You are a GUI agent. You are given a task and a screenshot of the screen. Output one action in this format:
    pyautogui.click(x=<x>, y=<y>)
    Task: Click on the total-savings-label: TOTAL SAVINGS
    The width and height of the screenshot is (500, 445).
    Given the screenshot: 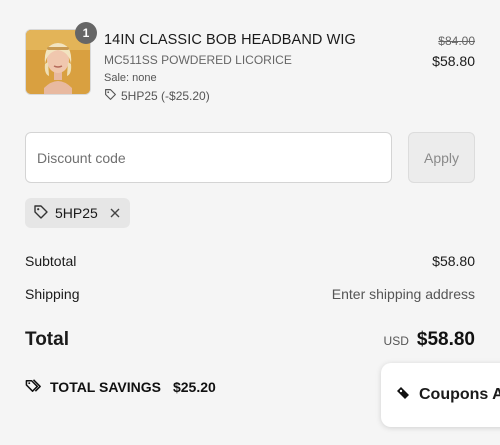 What is the action you would take?
    pyautogui.click(x=105, y=387)
    